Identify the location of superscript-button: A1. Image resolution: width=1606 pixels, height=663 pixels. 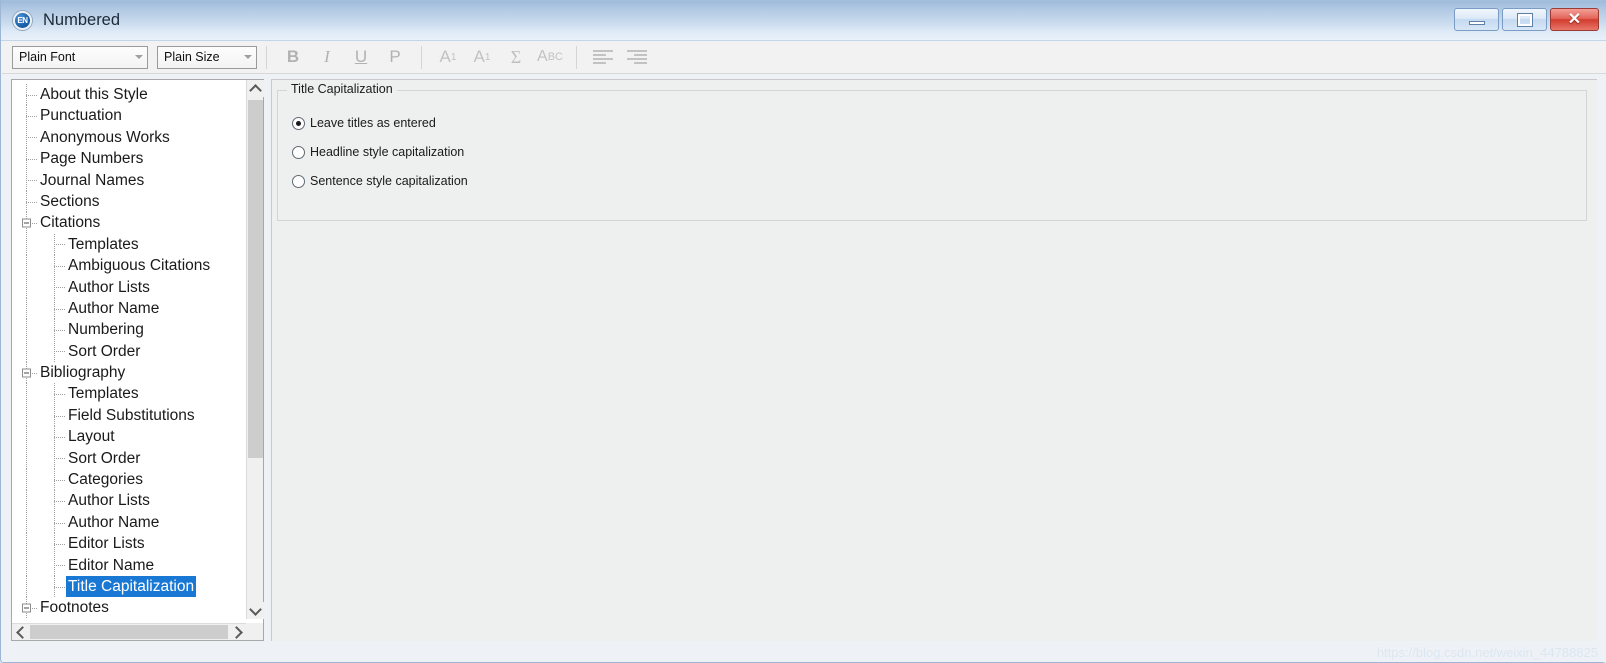
(448, 57).